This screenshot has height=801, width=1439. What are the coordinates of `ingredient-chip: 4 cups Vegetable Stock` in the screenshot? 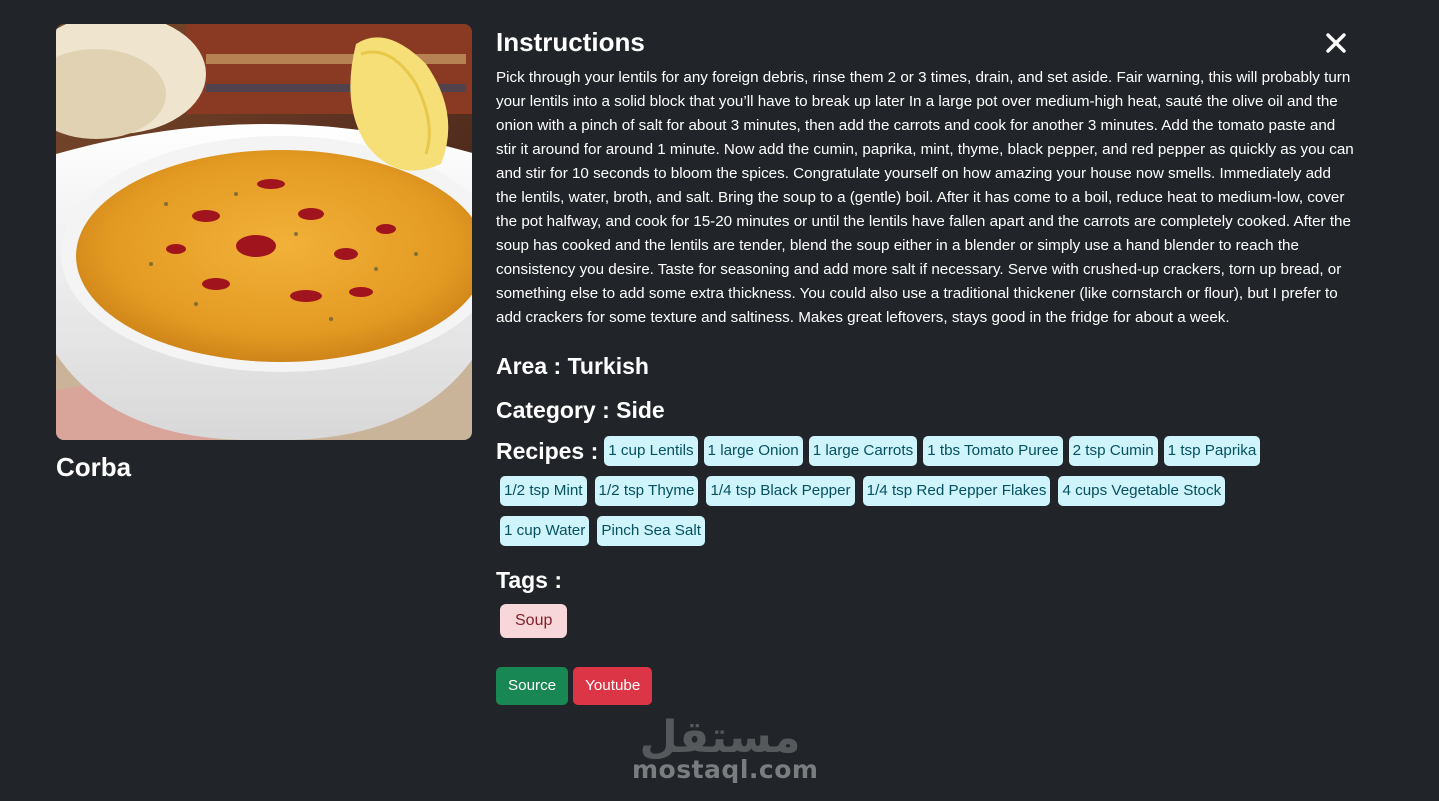 It's located at (1142, 491).